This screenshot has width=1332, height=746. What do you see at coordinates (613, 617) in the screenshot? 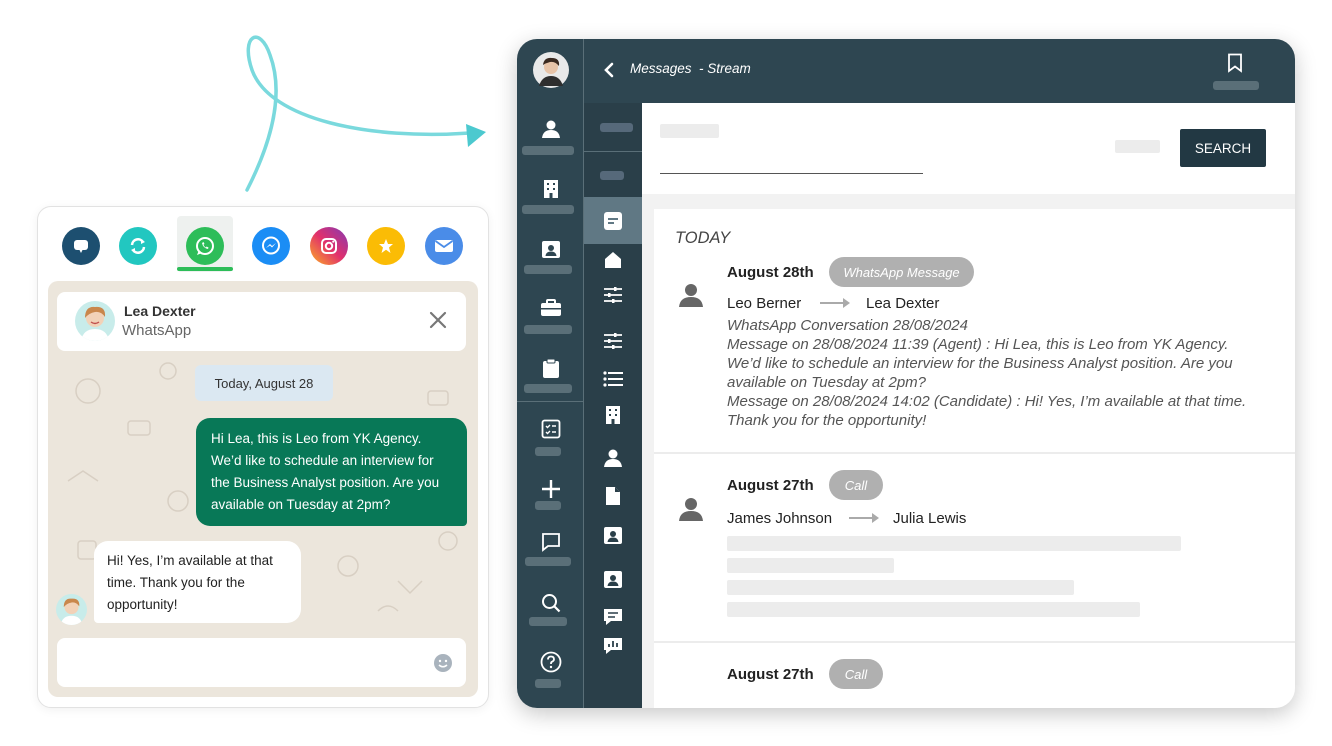
I see `subnav-item-messages` at bounding box center [613, 617].